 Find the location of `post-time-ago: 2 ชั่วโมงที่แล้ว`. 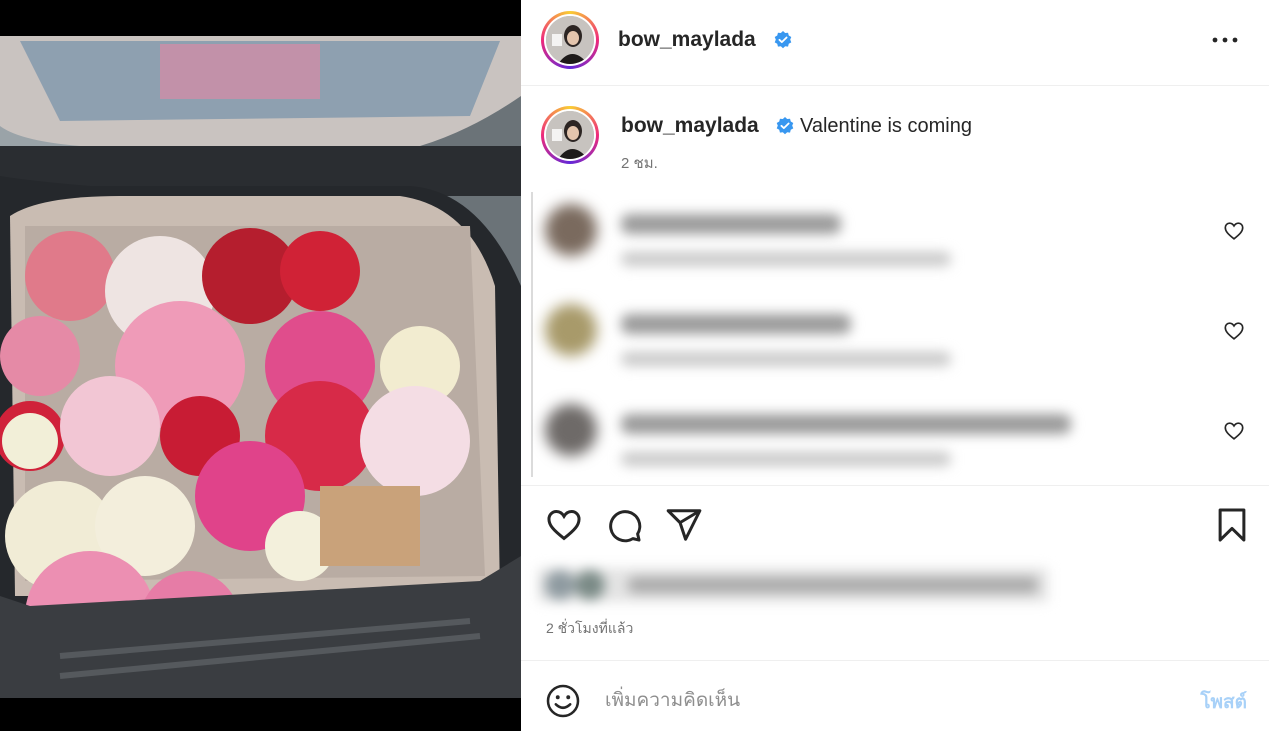

post-time-ago: 2 ชั่วโมงที่แล้ว is located at coordinates (590, 628).